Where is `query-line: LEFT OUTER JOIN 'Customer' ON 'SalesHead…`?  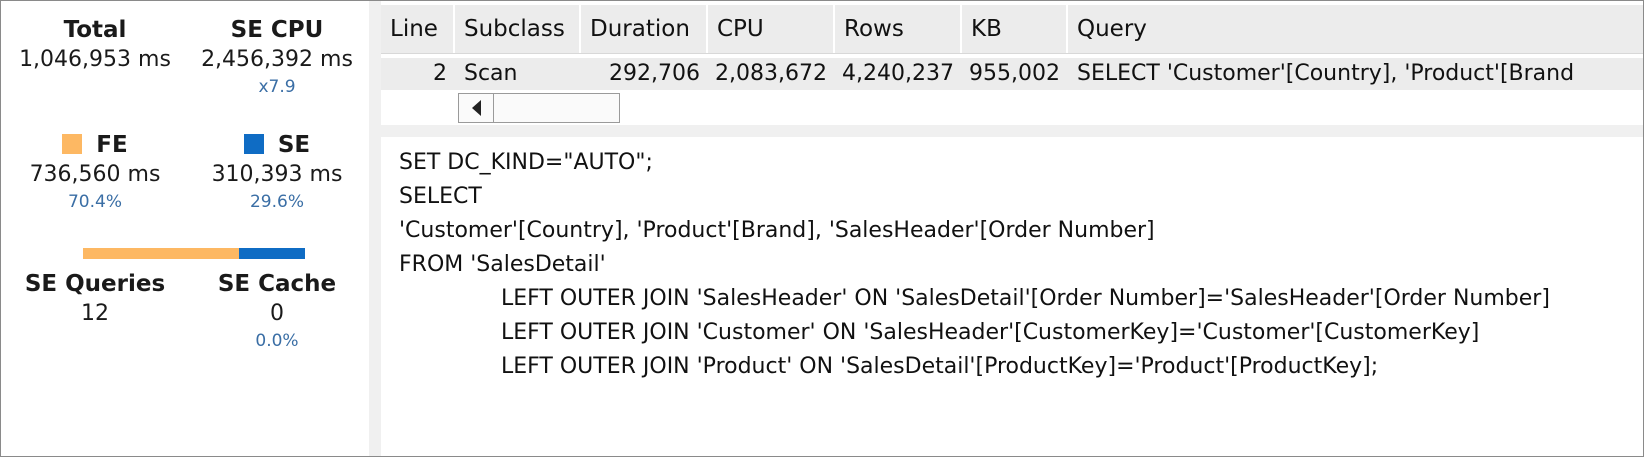
query-line: LEFT OUTER JOIN 'Customer' ON 'SalesHead… is located at coordinates (990, 332).